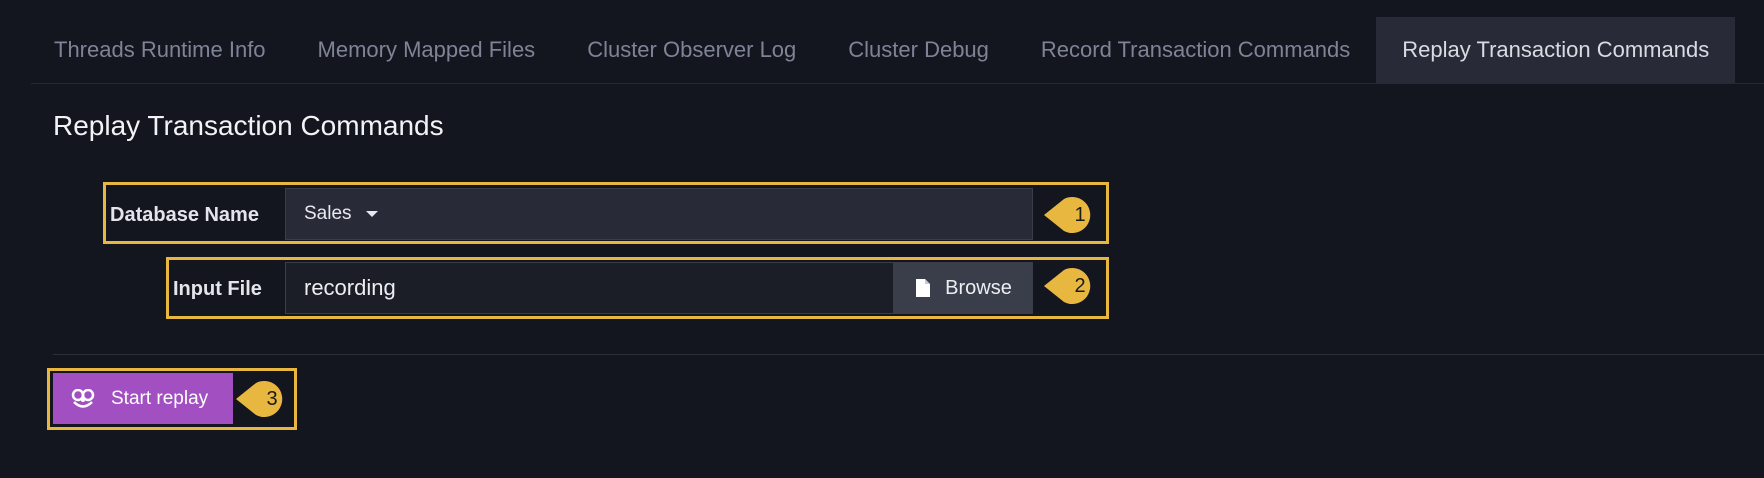 This screenshot has height=478, width=1764. I want to click on callout-marker-3-label: 3, so click(272, 398).